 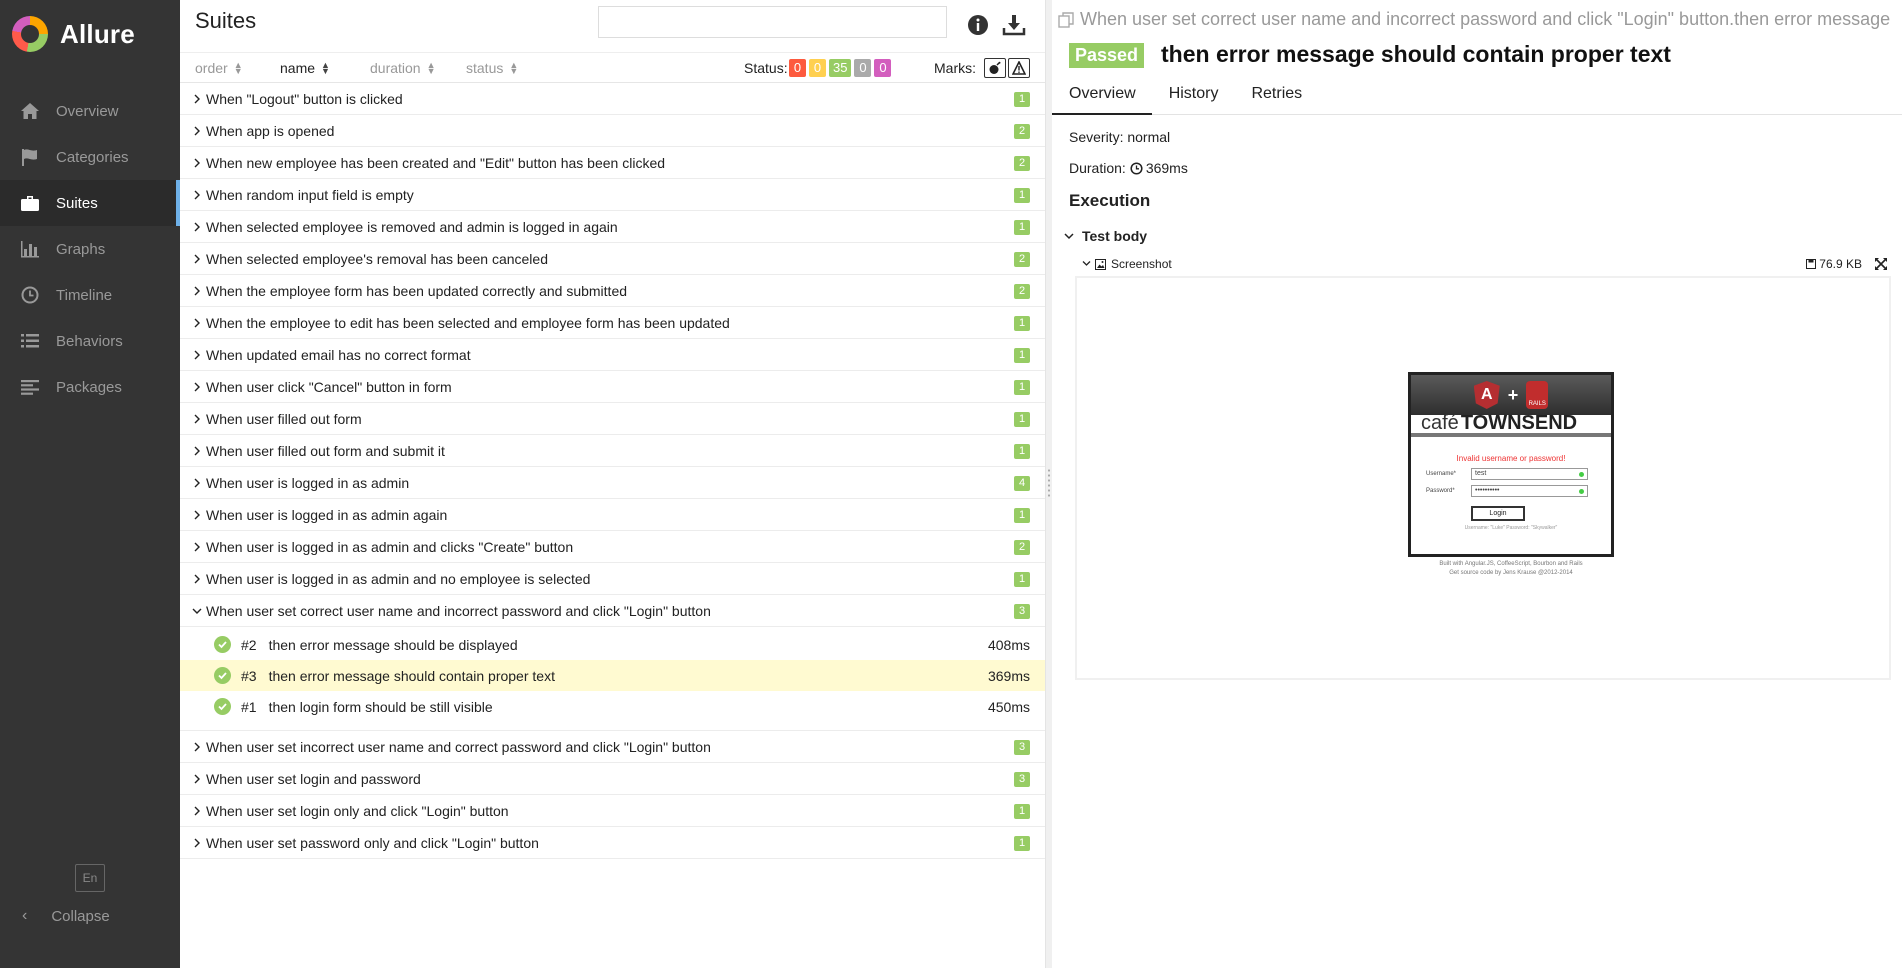 What do you see at coordinates (772, 22) in the screenshot?
I see `search-input` at bounding box center [772, 22].